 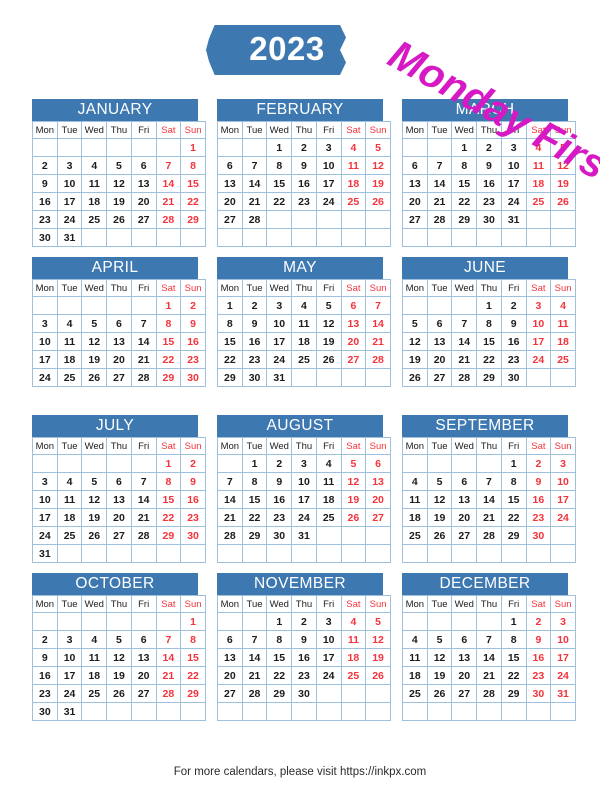 What do you see at coordinates (254, 693) in the screenshot?
I see `day-cell: 28` at bounding box center [254, 693].